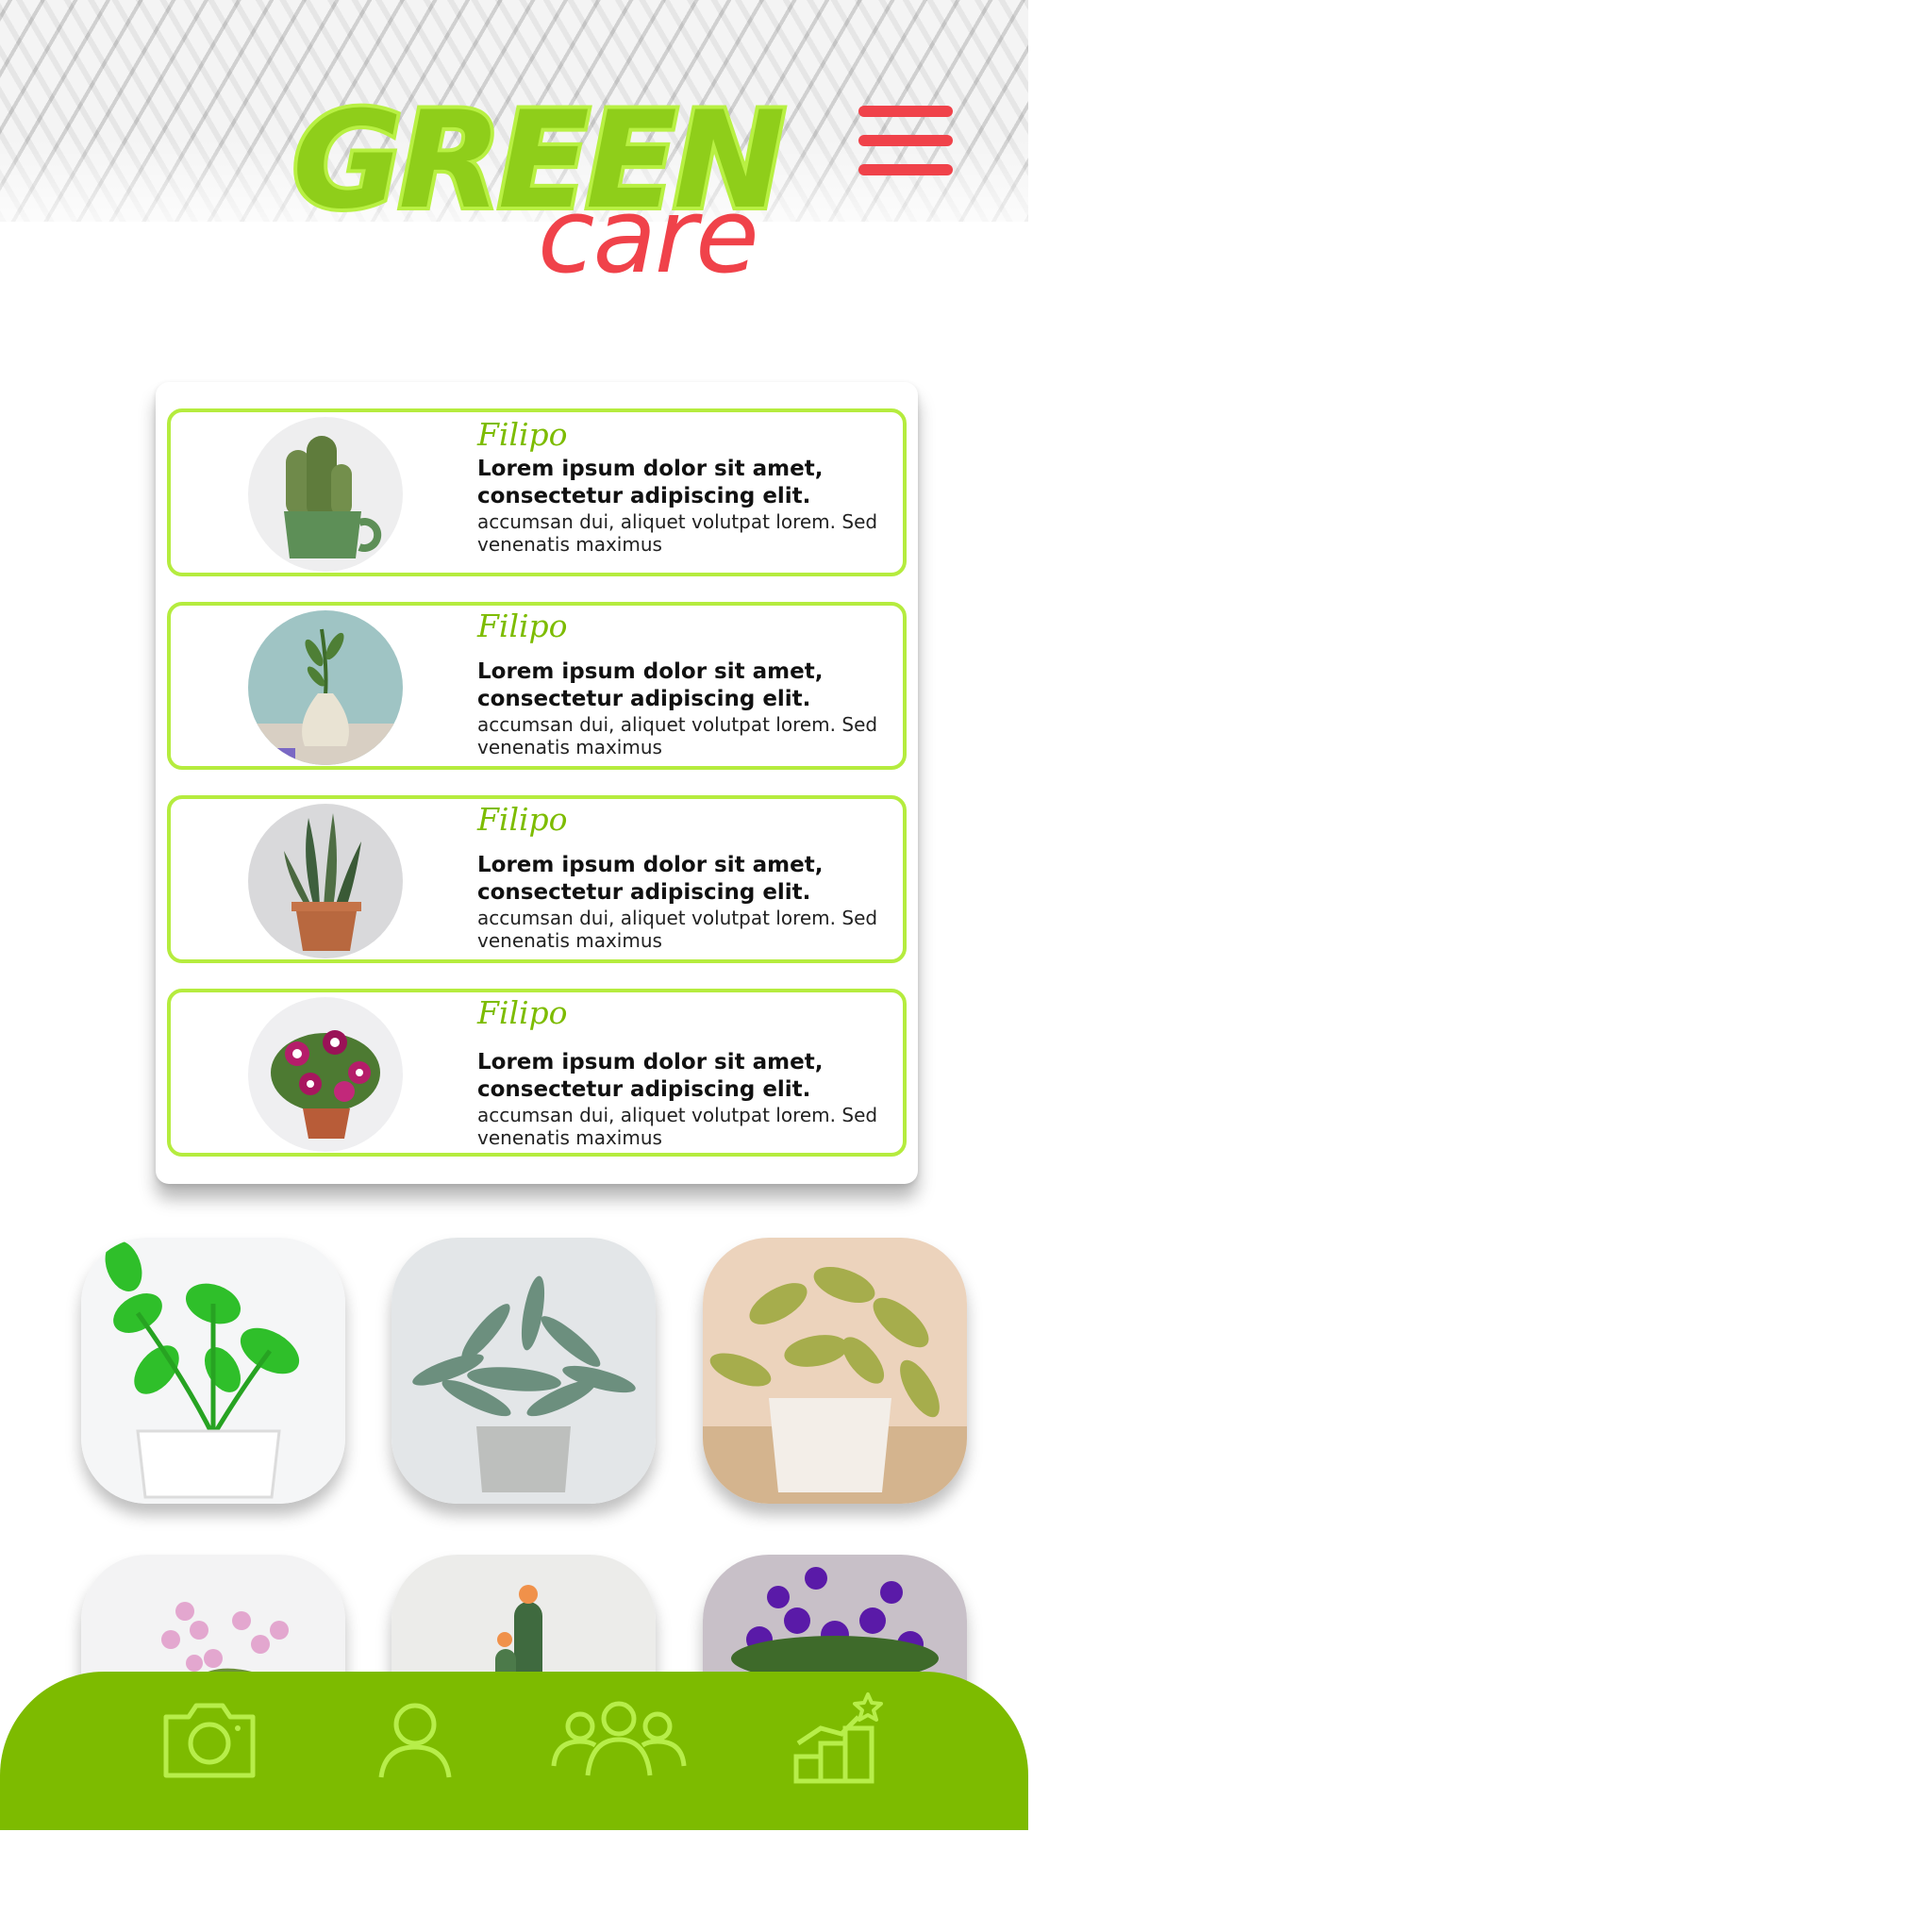 This screenshot has width=1932, height=1932. Describe the element at coordinates (839, 1740) in the screenshot. I see `ranking-chart-icon` at that location.